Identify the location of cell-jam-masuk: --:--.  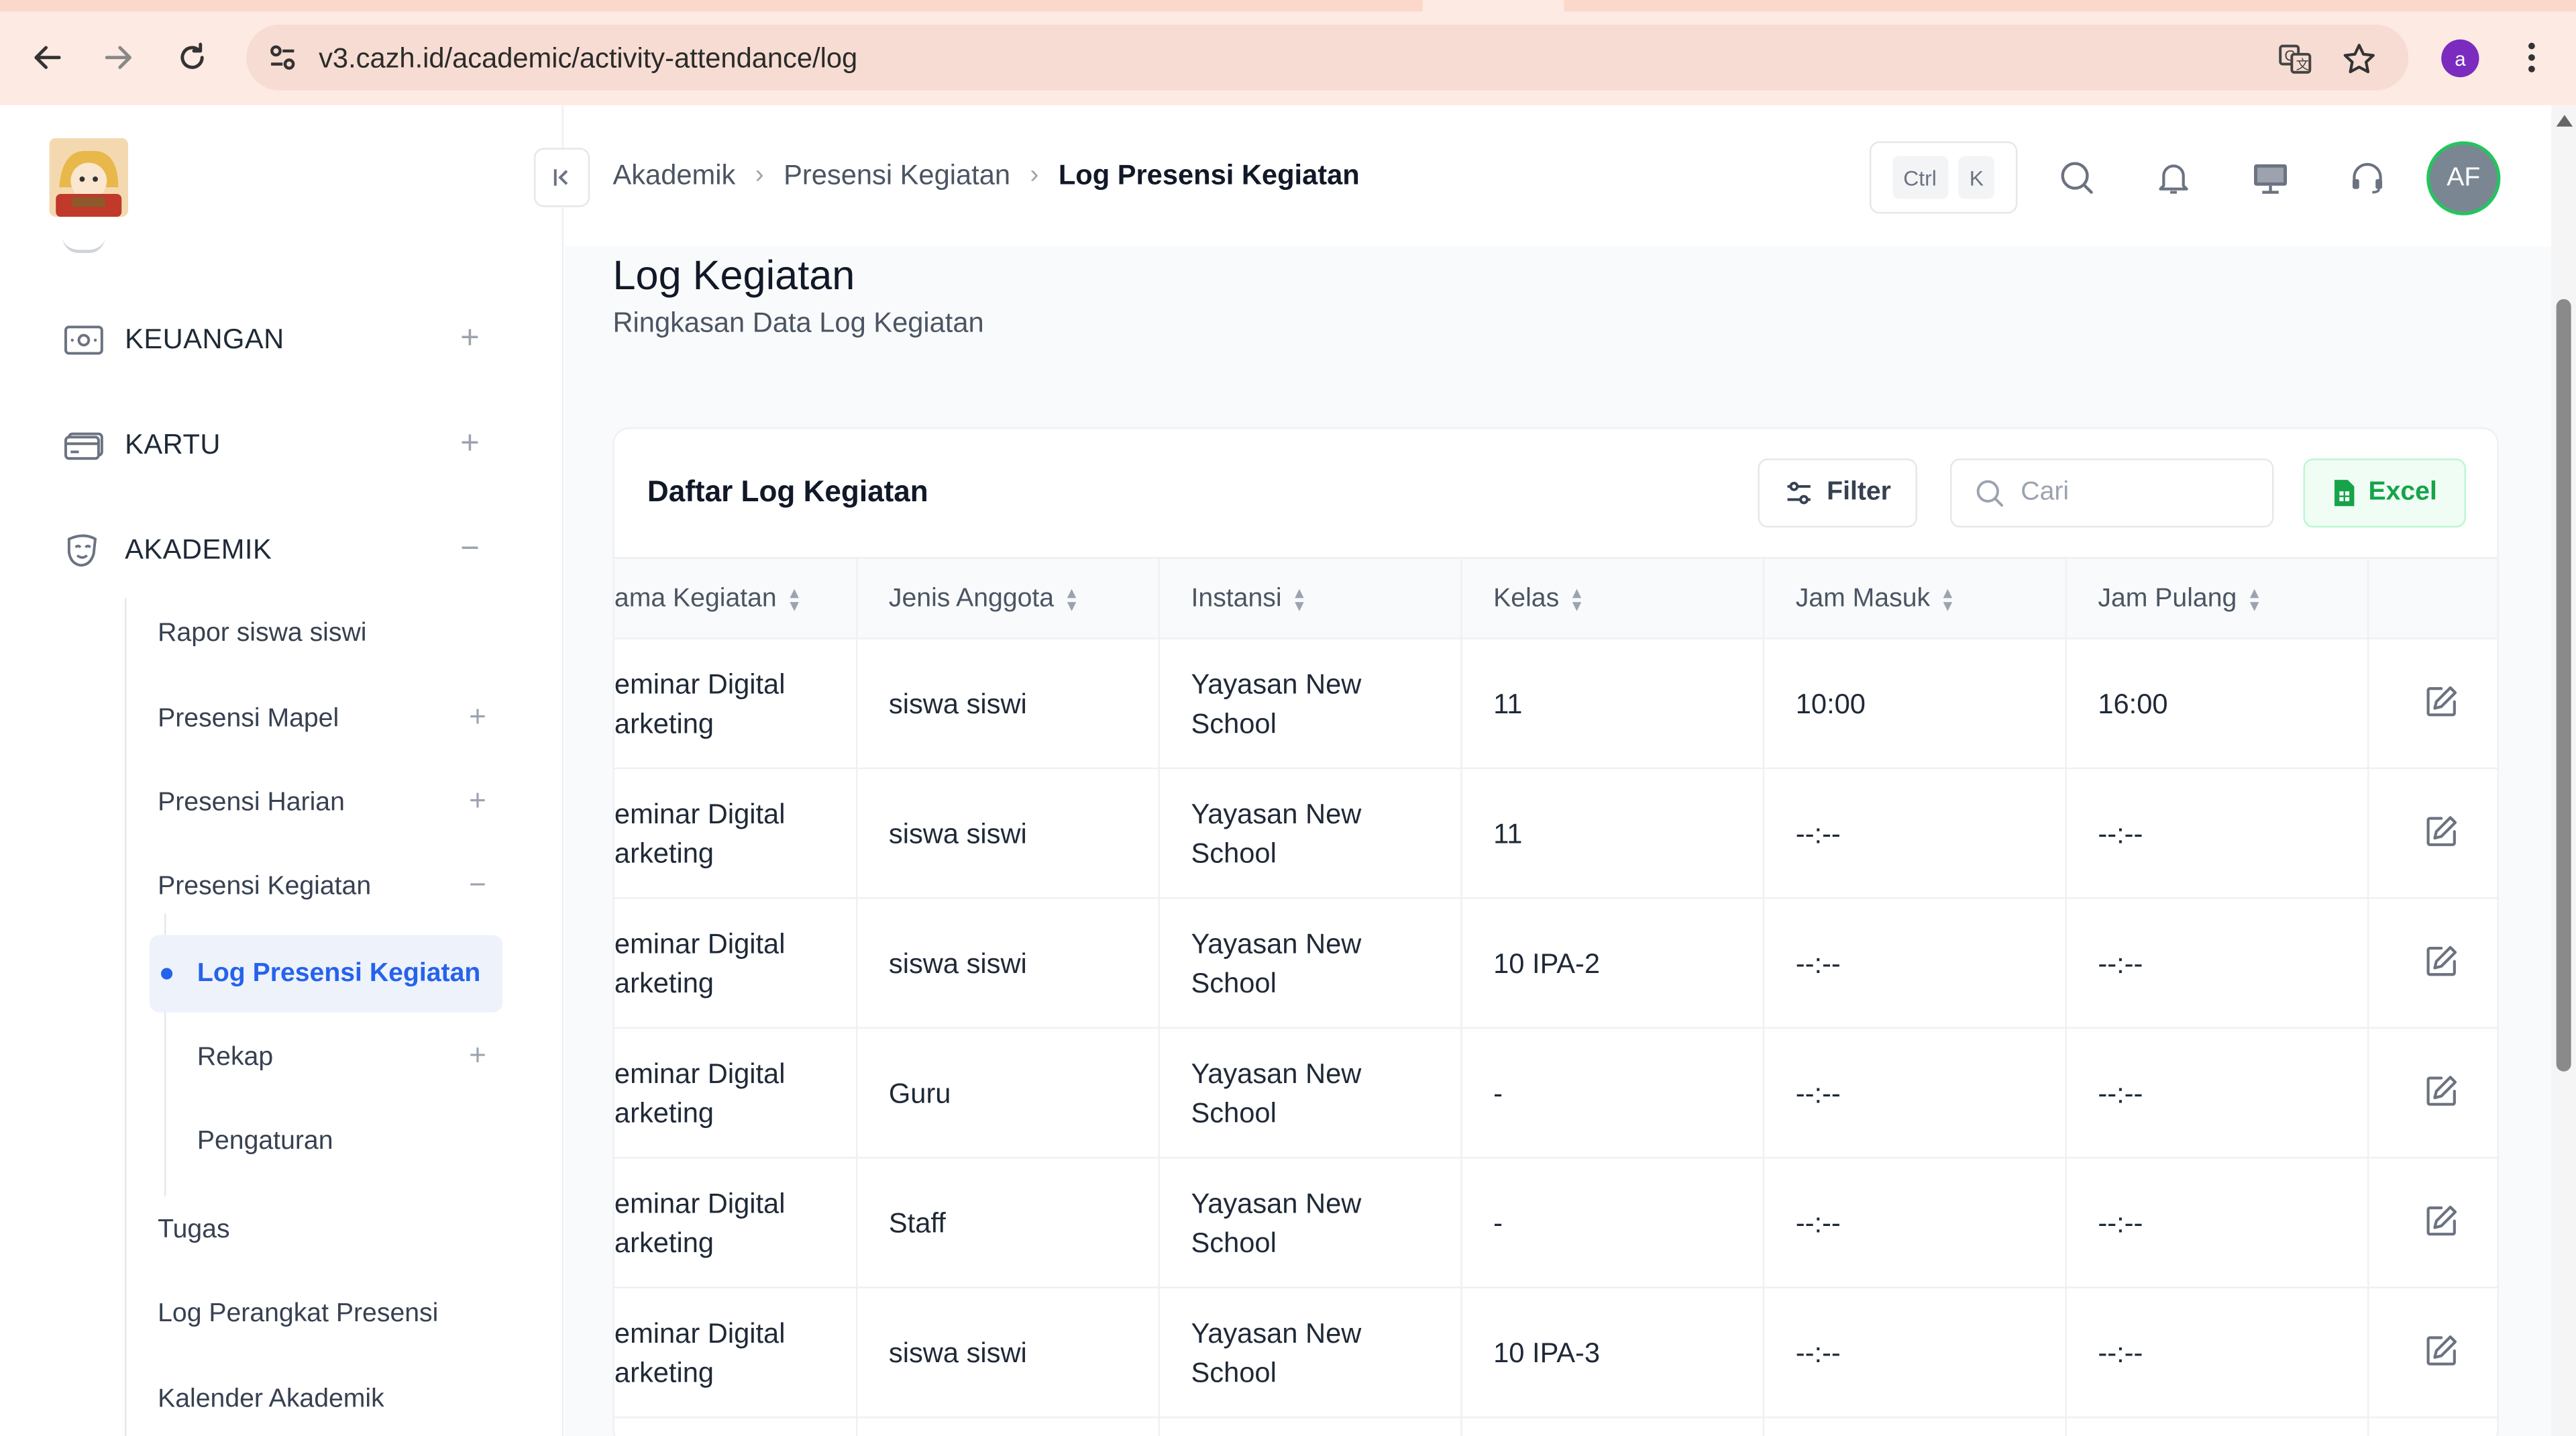
(1818, 1352).